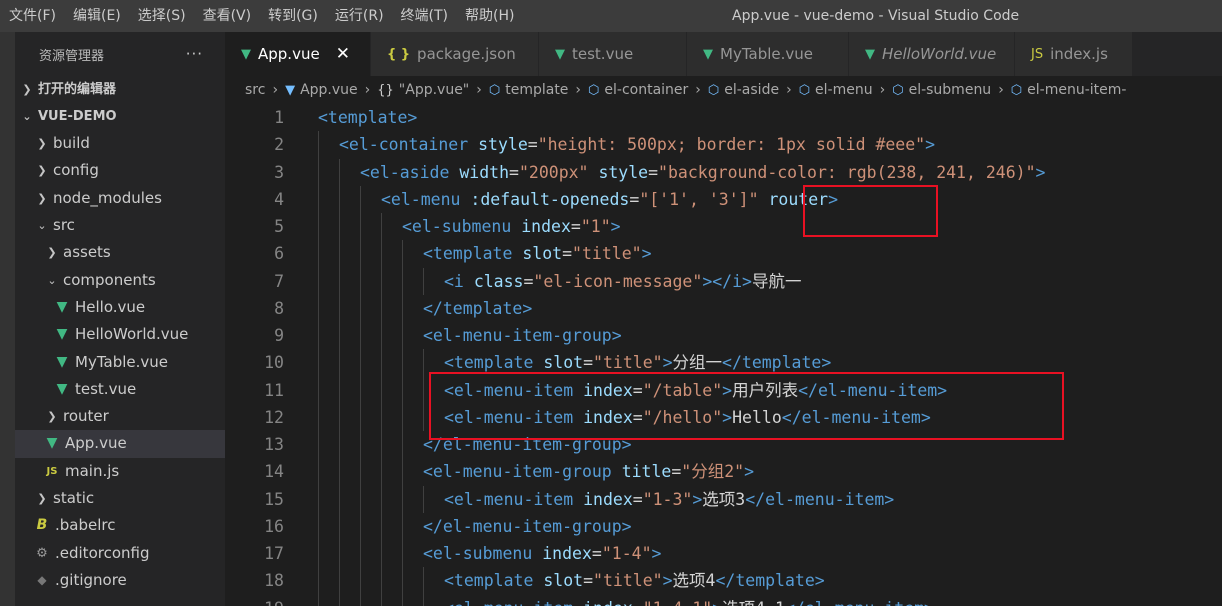 The height and width of the screenshot is (606, 1222). Describe the element at coordinates (723, 554) in the screenshot. I see `code-line: 17 <el-submenu index="1-4">` at that location.